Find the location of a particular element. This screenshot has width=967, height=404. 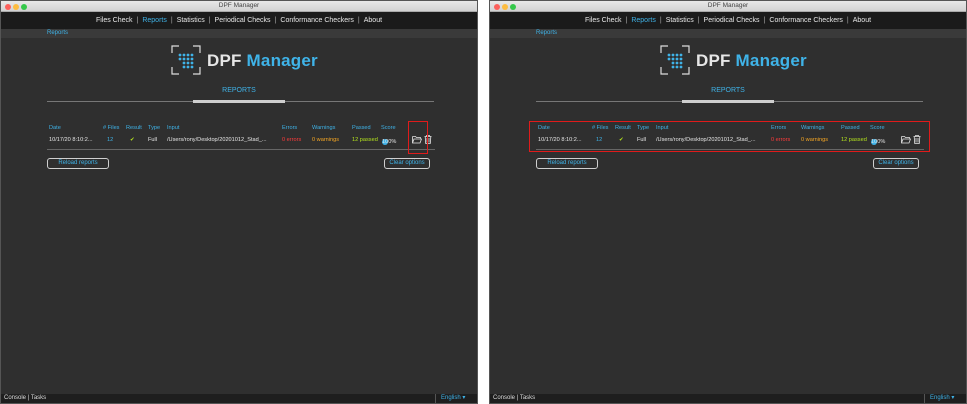

highlight-icons-box is located at coordinates (418, 137).